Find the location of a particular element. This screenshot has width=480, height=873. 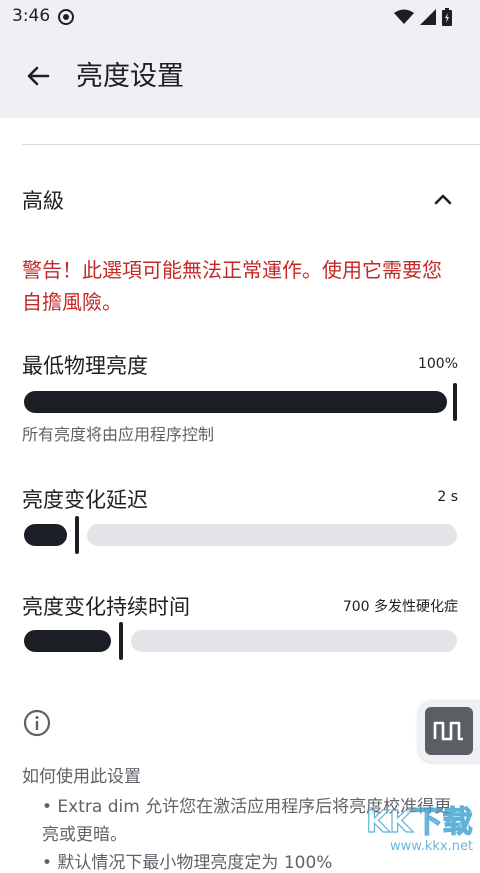

app-bar: 亮度设置 is located at coordinates (240, 76).